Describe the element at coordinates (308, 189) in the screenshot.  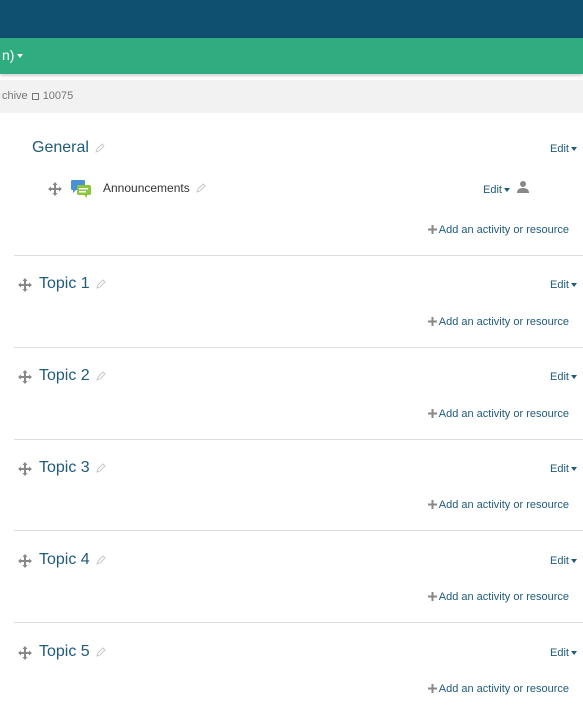
I see `activity-announcements: Announcements Edit` at that location.